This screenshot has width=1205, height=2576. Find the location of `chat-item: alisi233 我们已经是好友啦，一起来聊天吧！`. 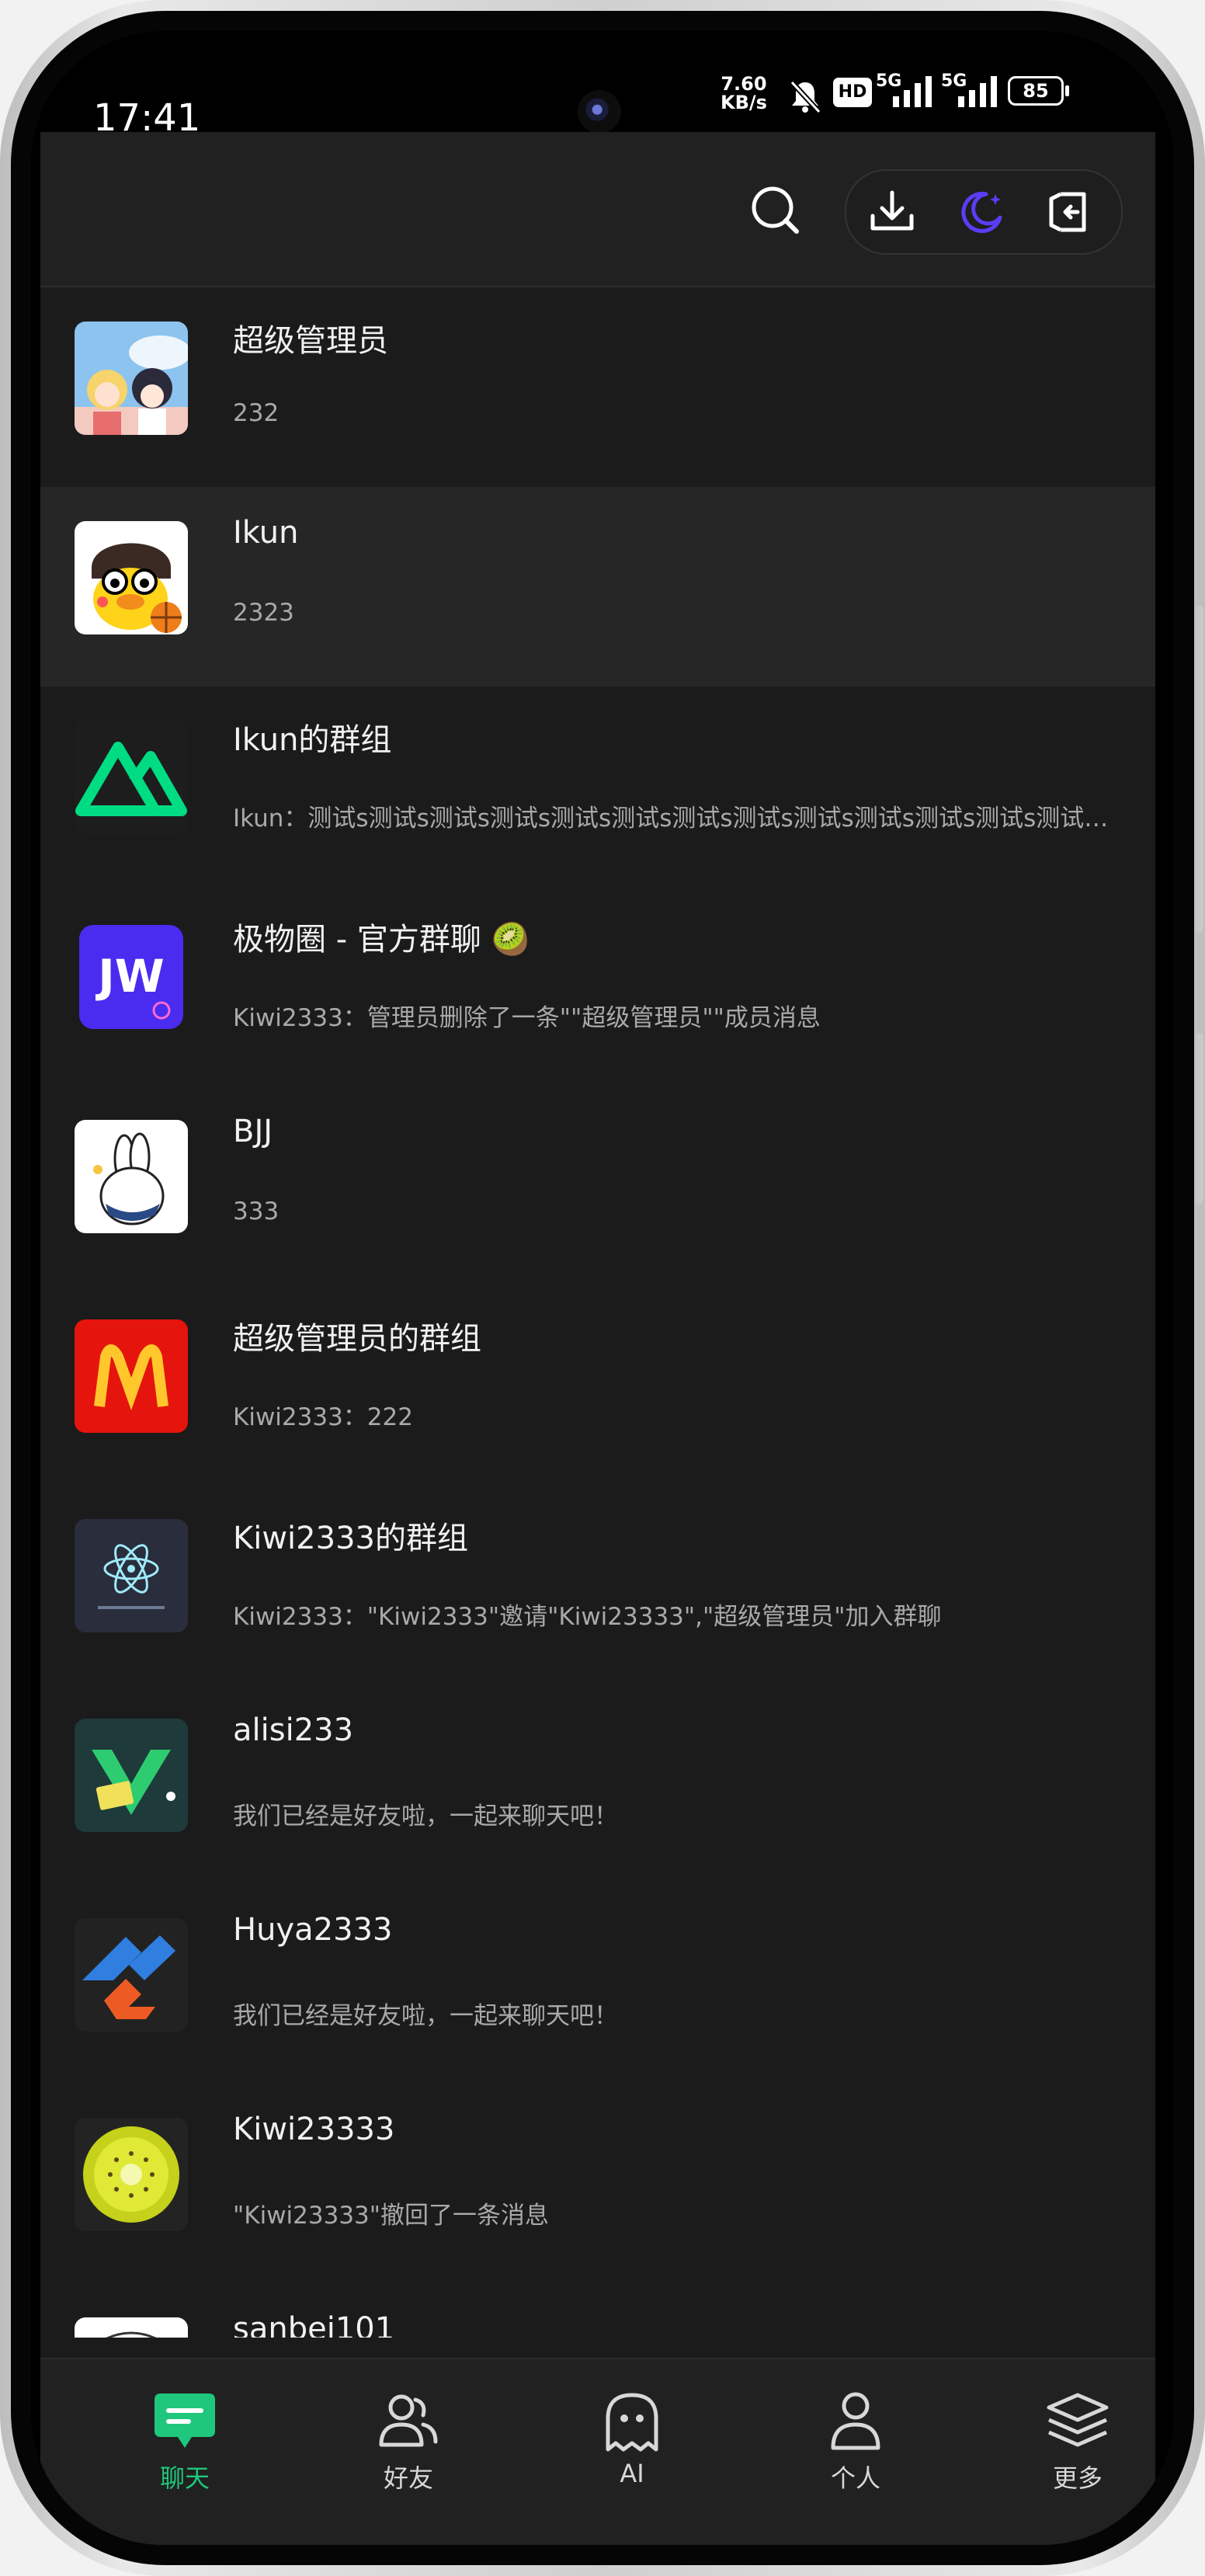

chat-item: alisi233 我们已经是好友啦，一起来聊天吧！ is located at coordinates (598, 1784).